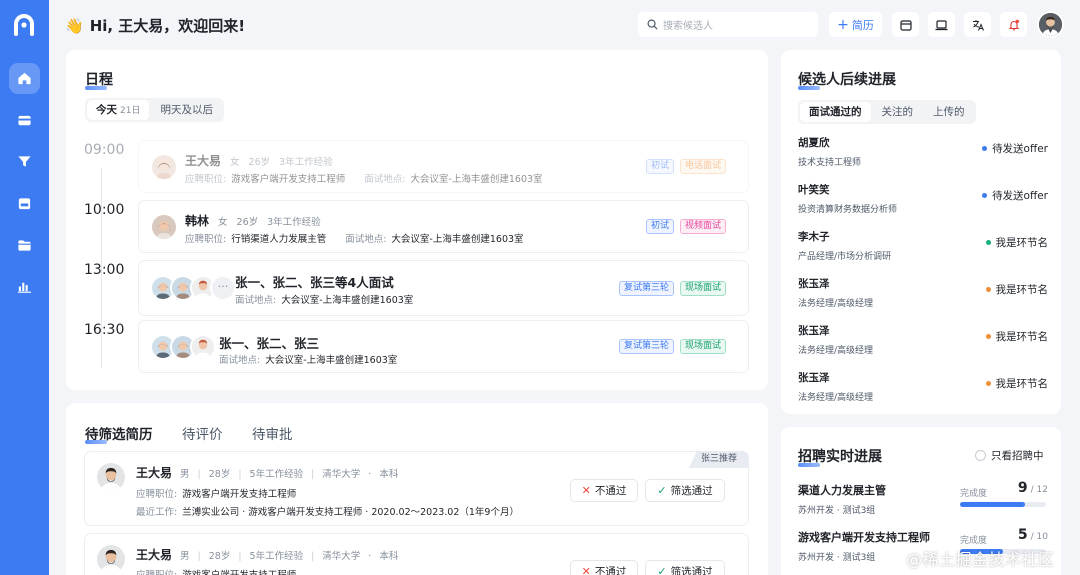  I want to click on progress-fill, so click(992, 504).